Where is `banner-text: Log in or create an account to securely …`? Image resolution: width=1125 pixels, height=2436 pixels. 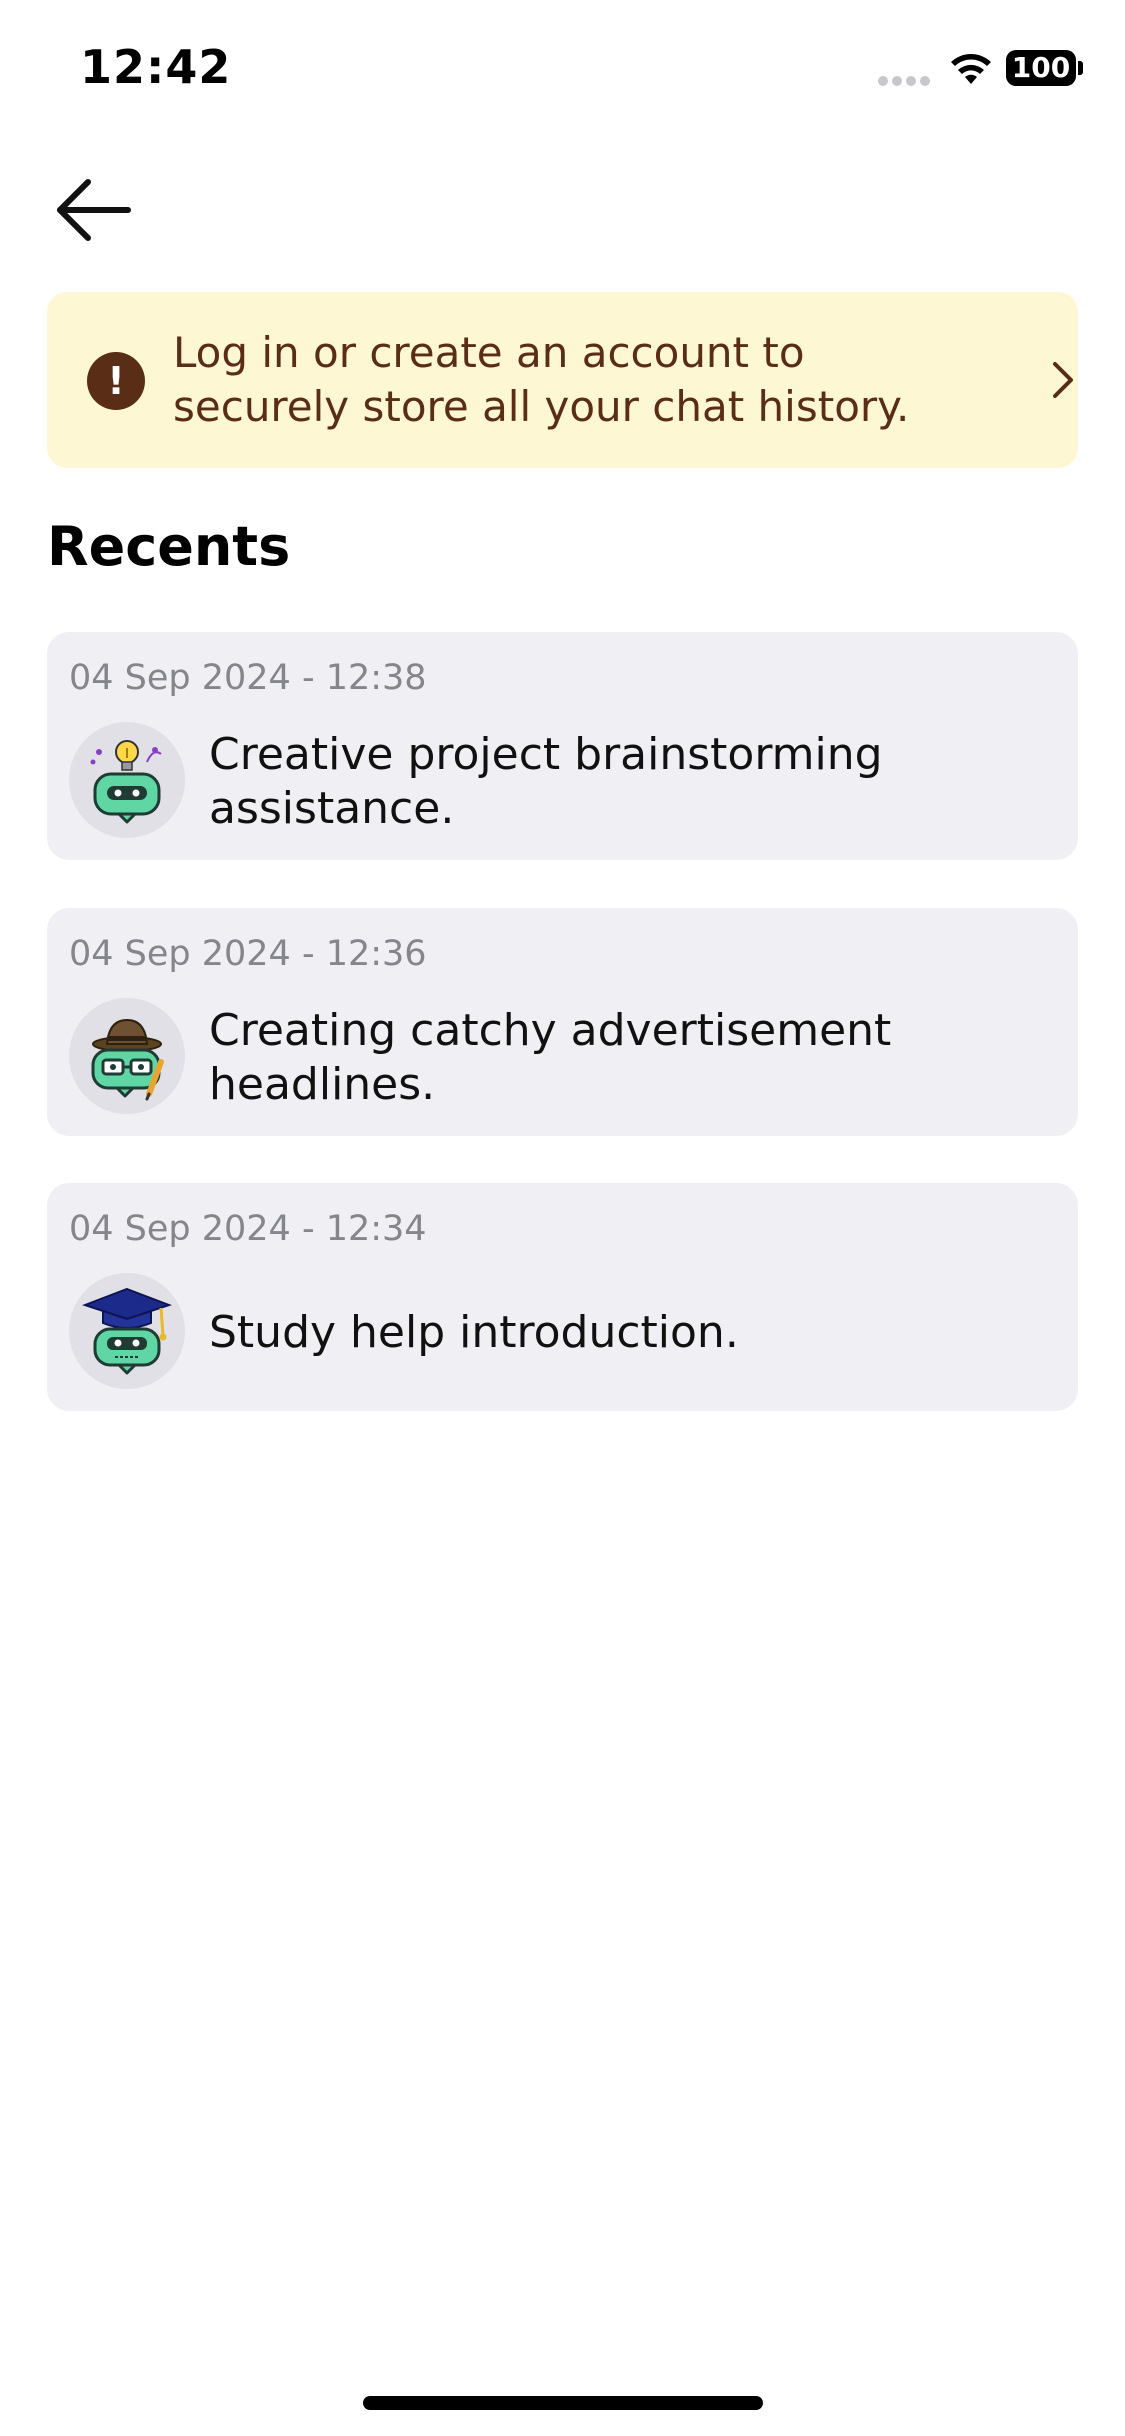 banner-text: Log in or create an account to securely … is located at coordinates (541, 379).